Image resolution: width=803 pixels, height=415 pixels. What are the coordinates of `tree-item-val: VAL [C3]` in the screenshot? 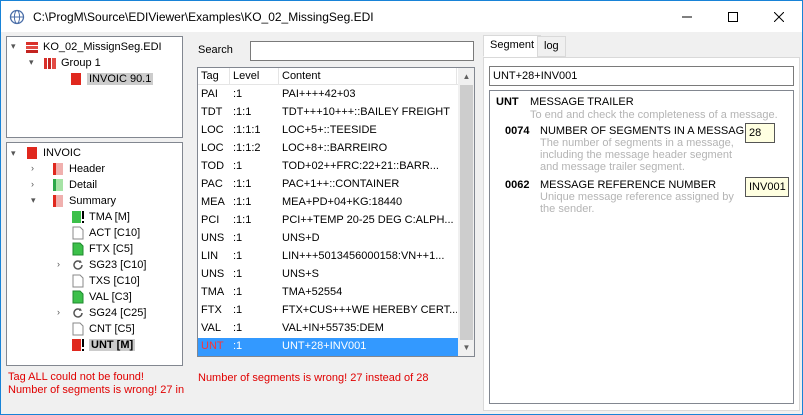 It's located at (101, 297).